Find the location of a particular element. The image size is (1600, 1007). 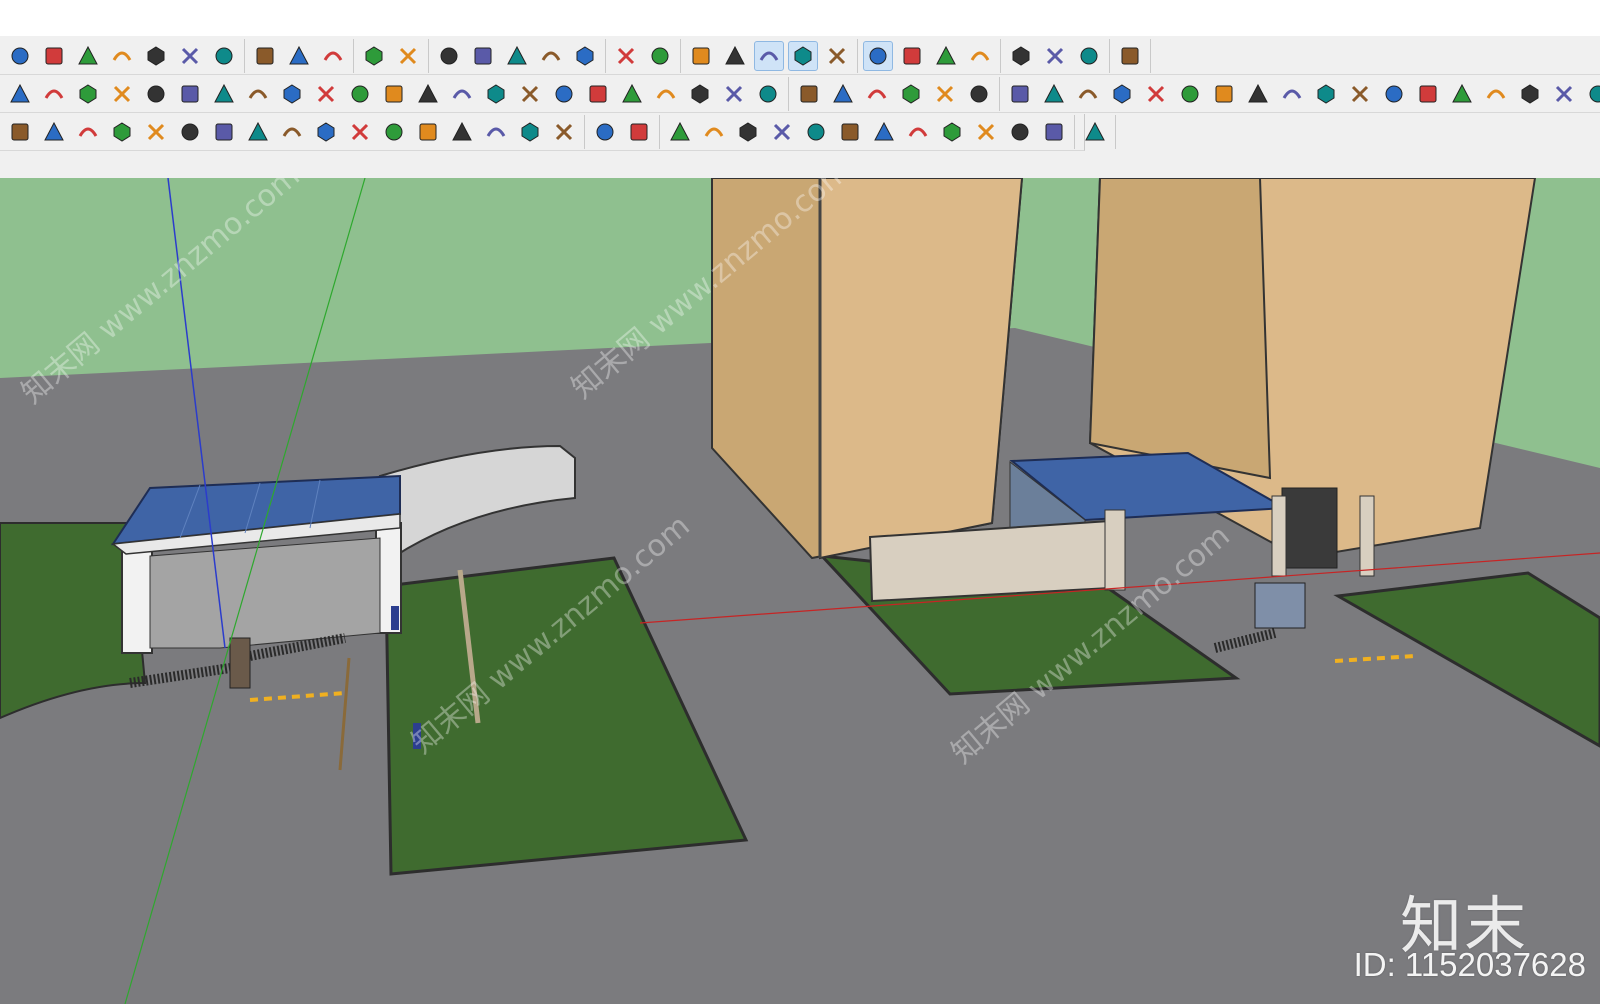

roof-button is located at coordinates (952, 132).